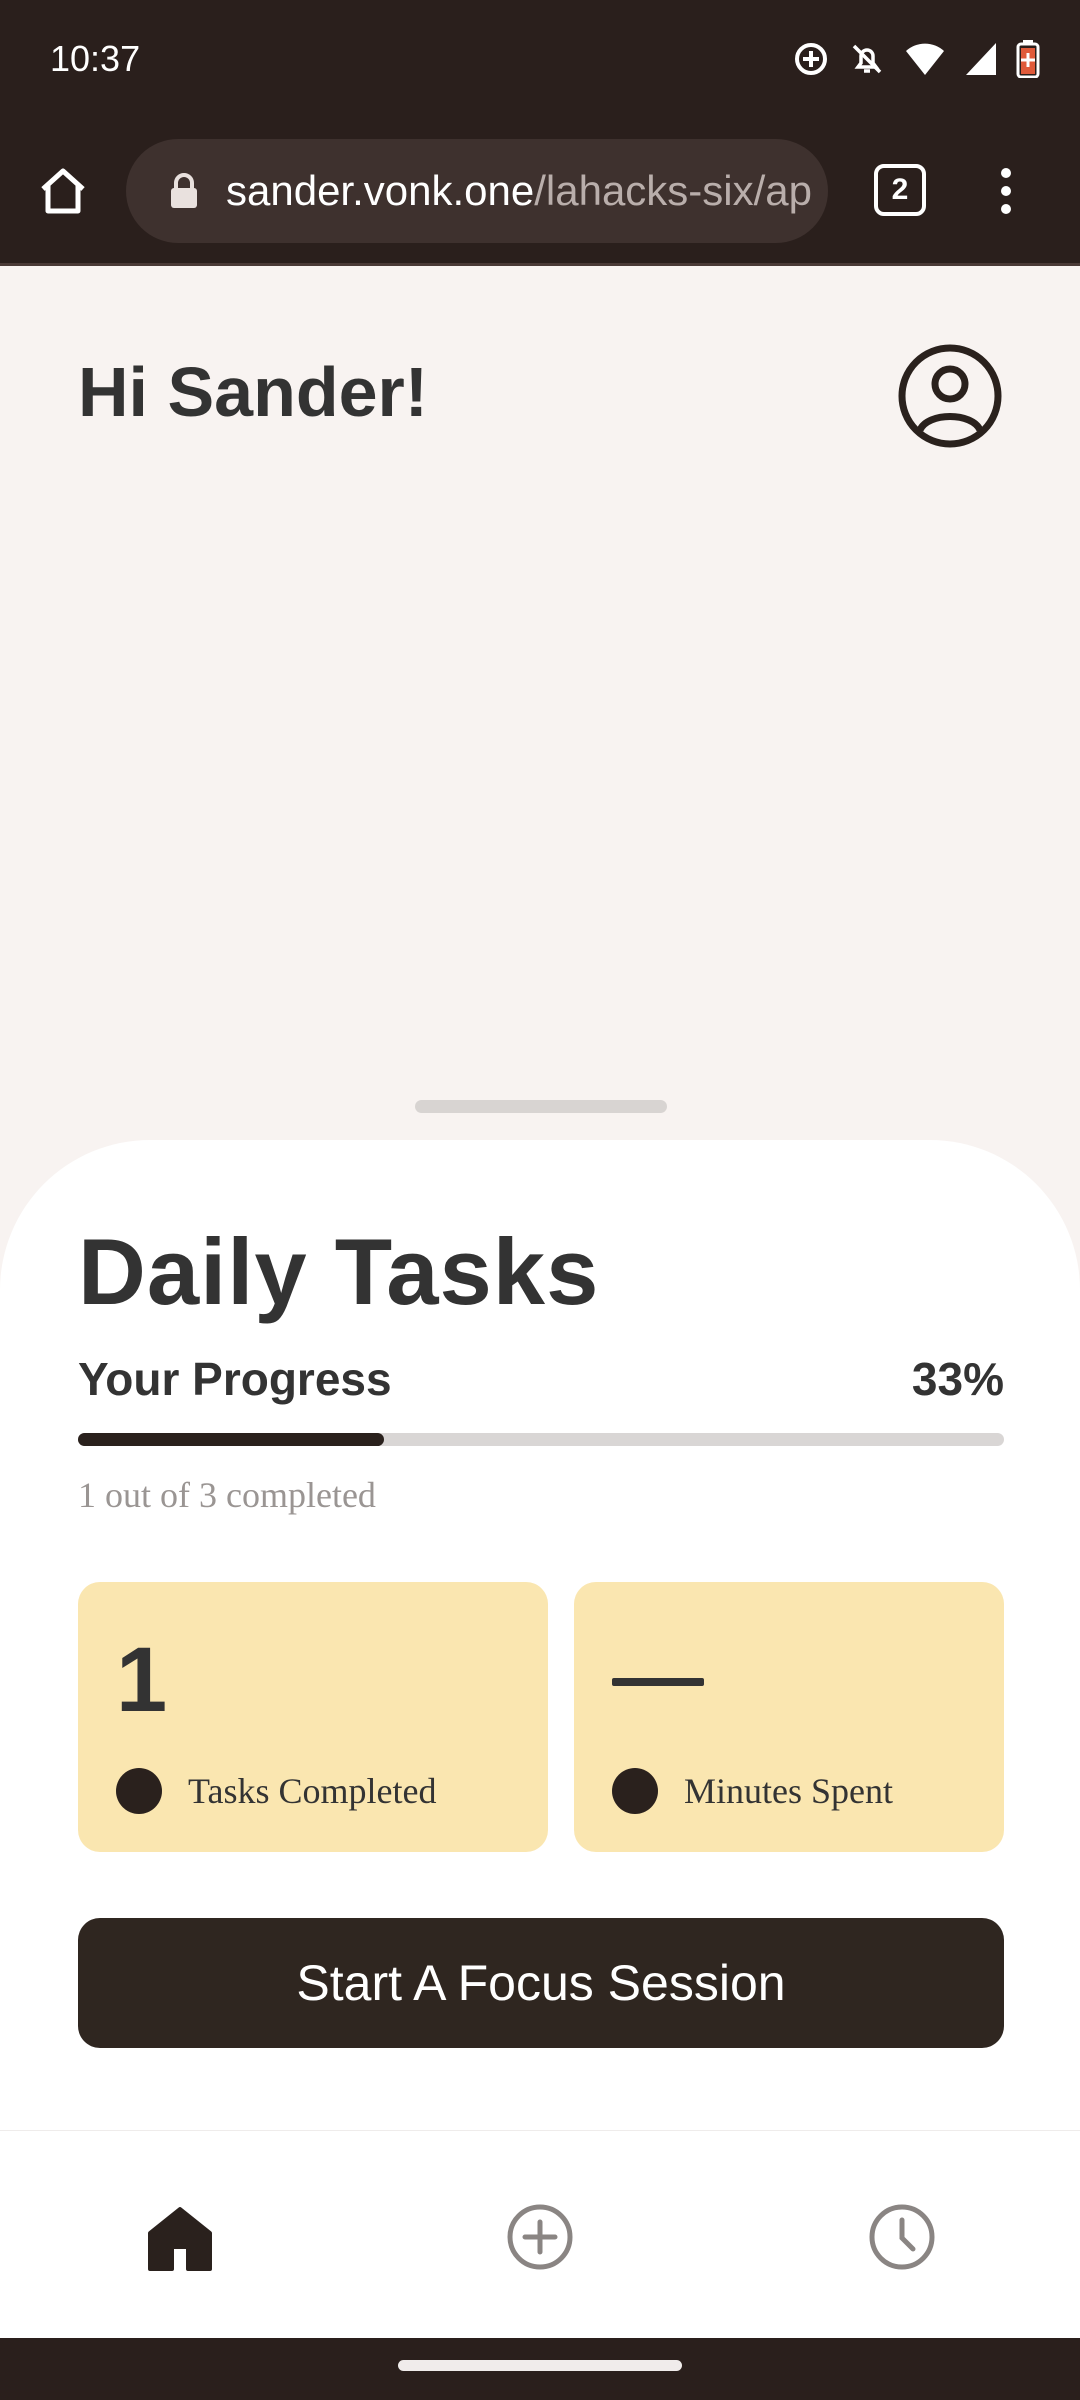 The image size is (1080, 2400). I want to click on gesture-handle, so click(540, 2365).